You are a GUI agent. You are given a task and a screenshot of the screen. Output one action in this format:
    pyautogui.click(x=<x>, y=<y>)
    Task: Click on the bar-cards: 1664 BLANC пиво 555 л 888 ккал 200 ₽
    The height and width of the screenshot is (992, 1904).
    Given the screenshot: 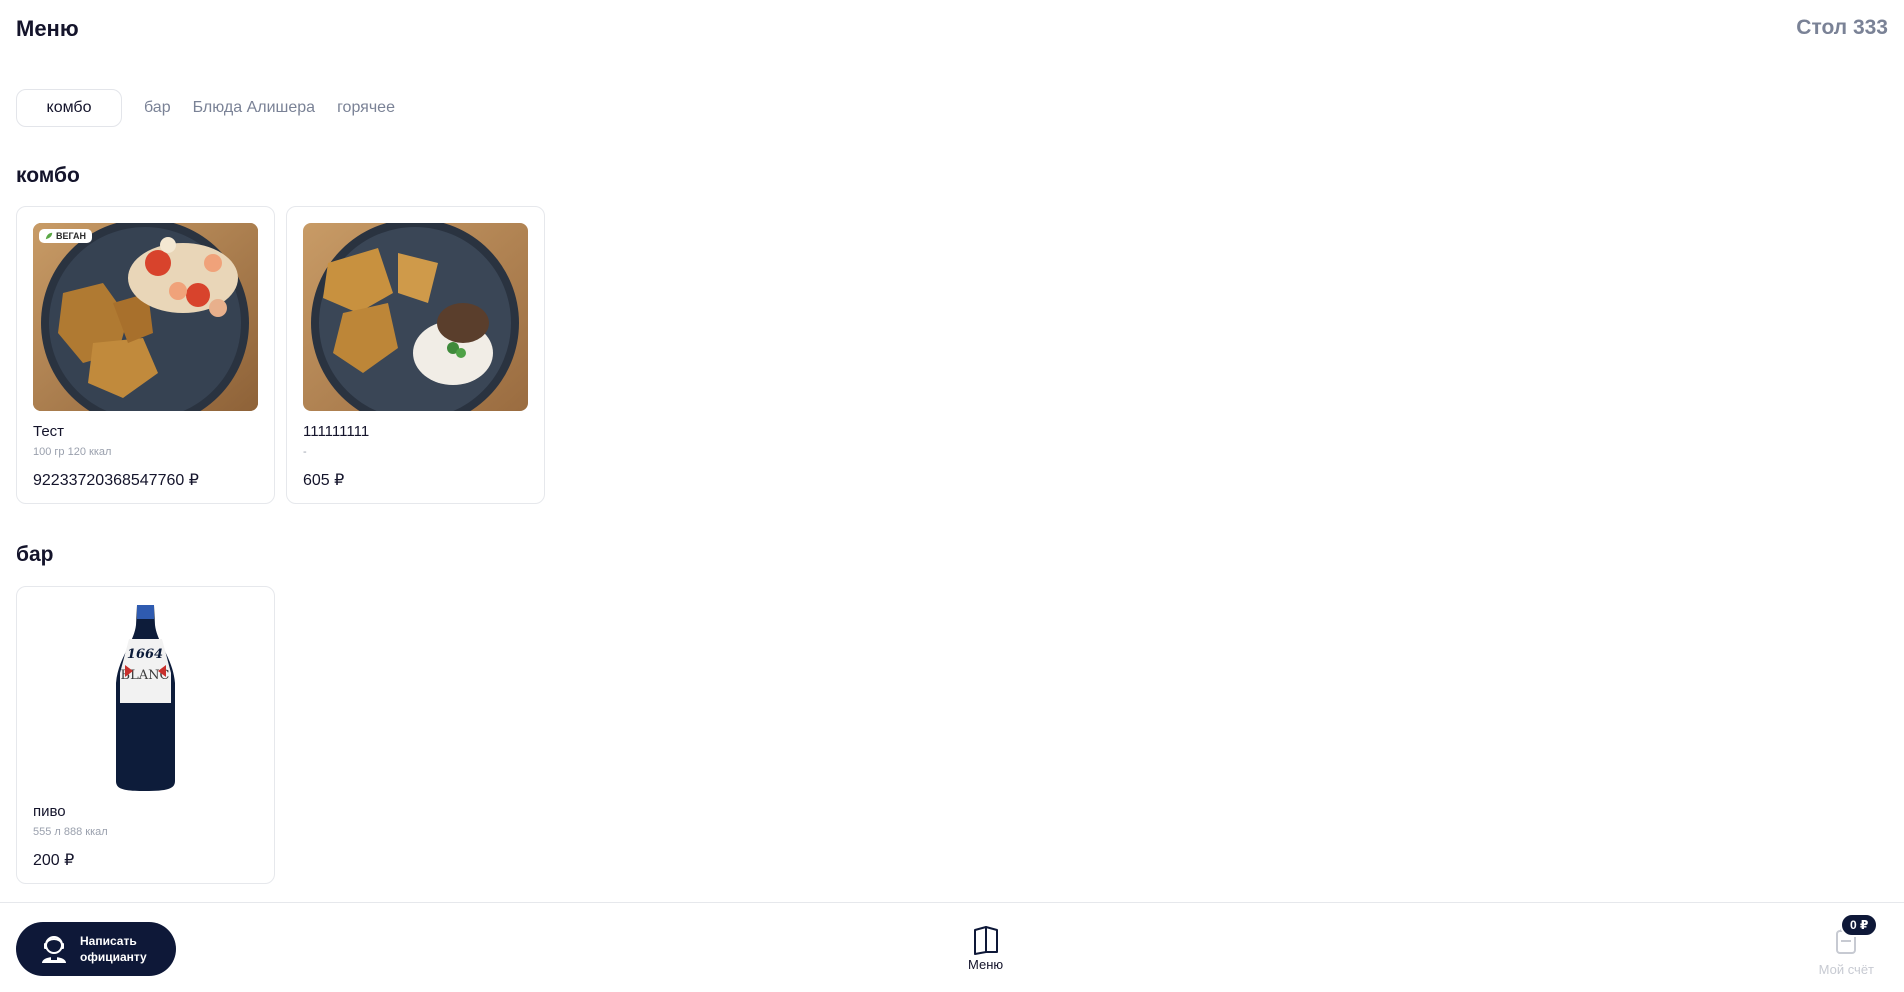 What is the action you would take?
    pyautogui.click(x=145, y=735)
    